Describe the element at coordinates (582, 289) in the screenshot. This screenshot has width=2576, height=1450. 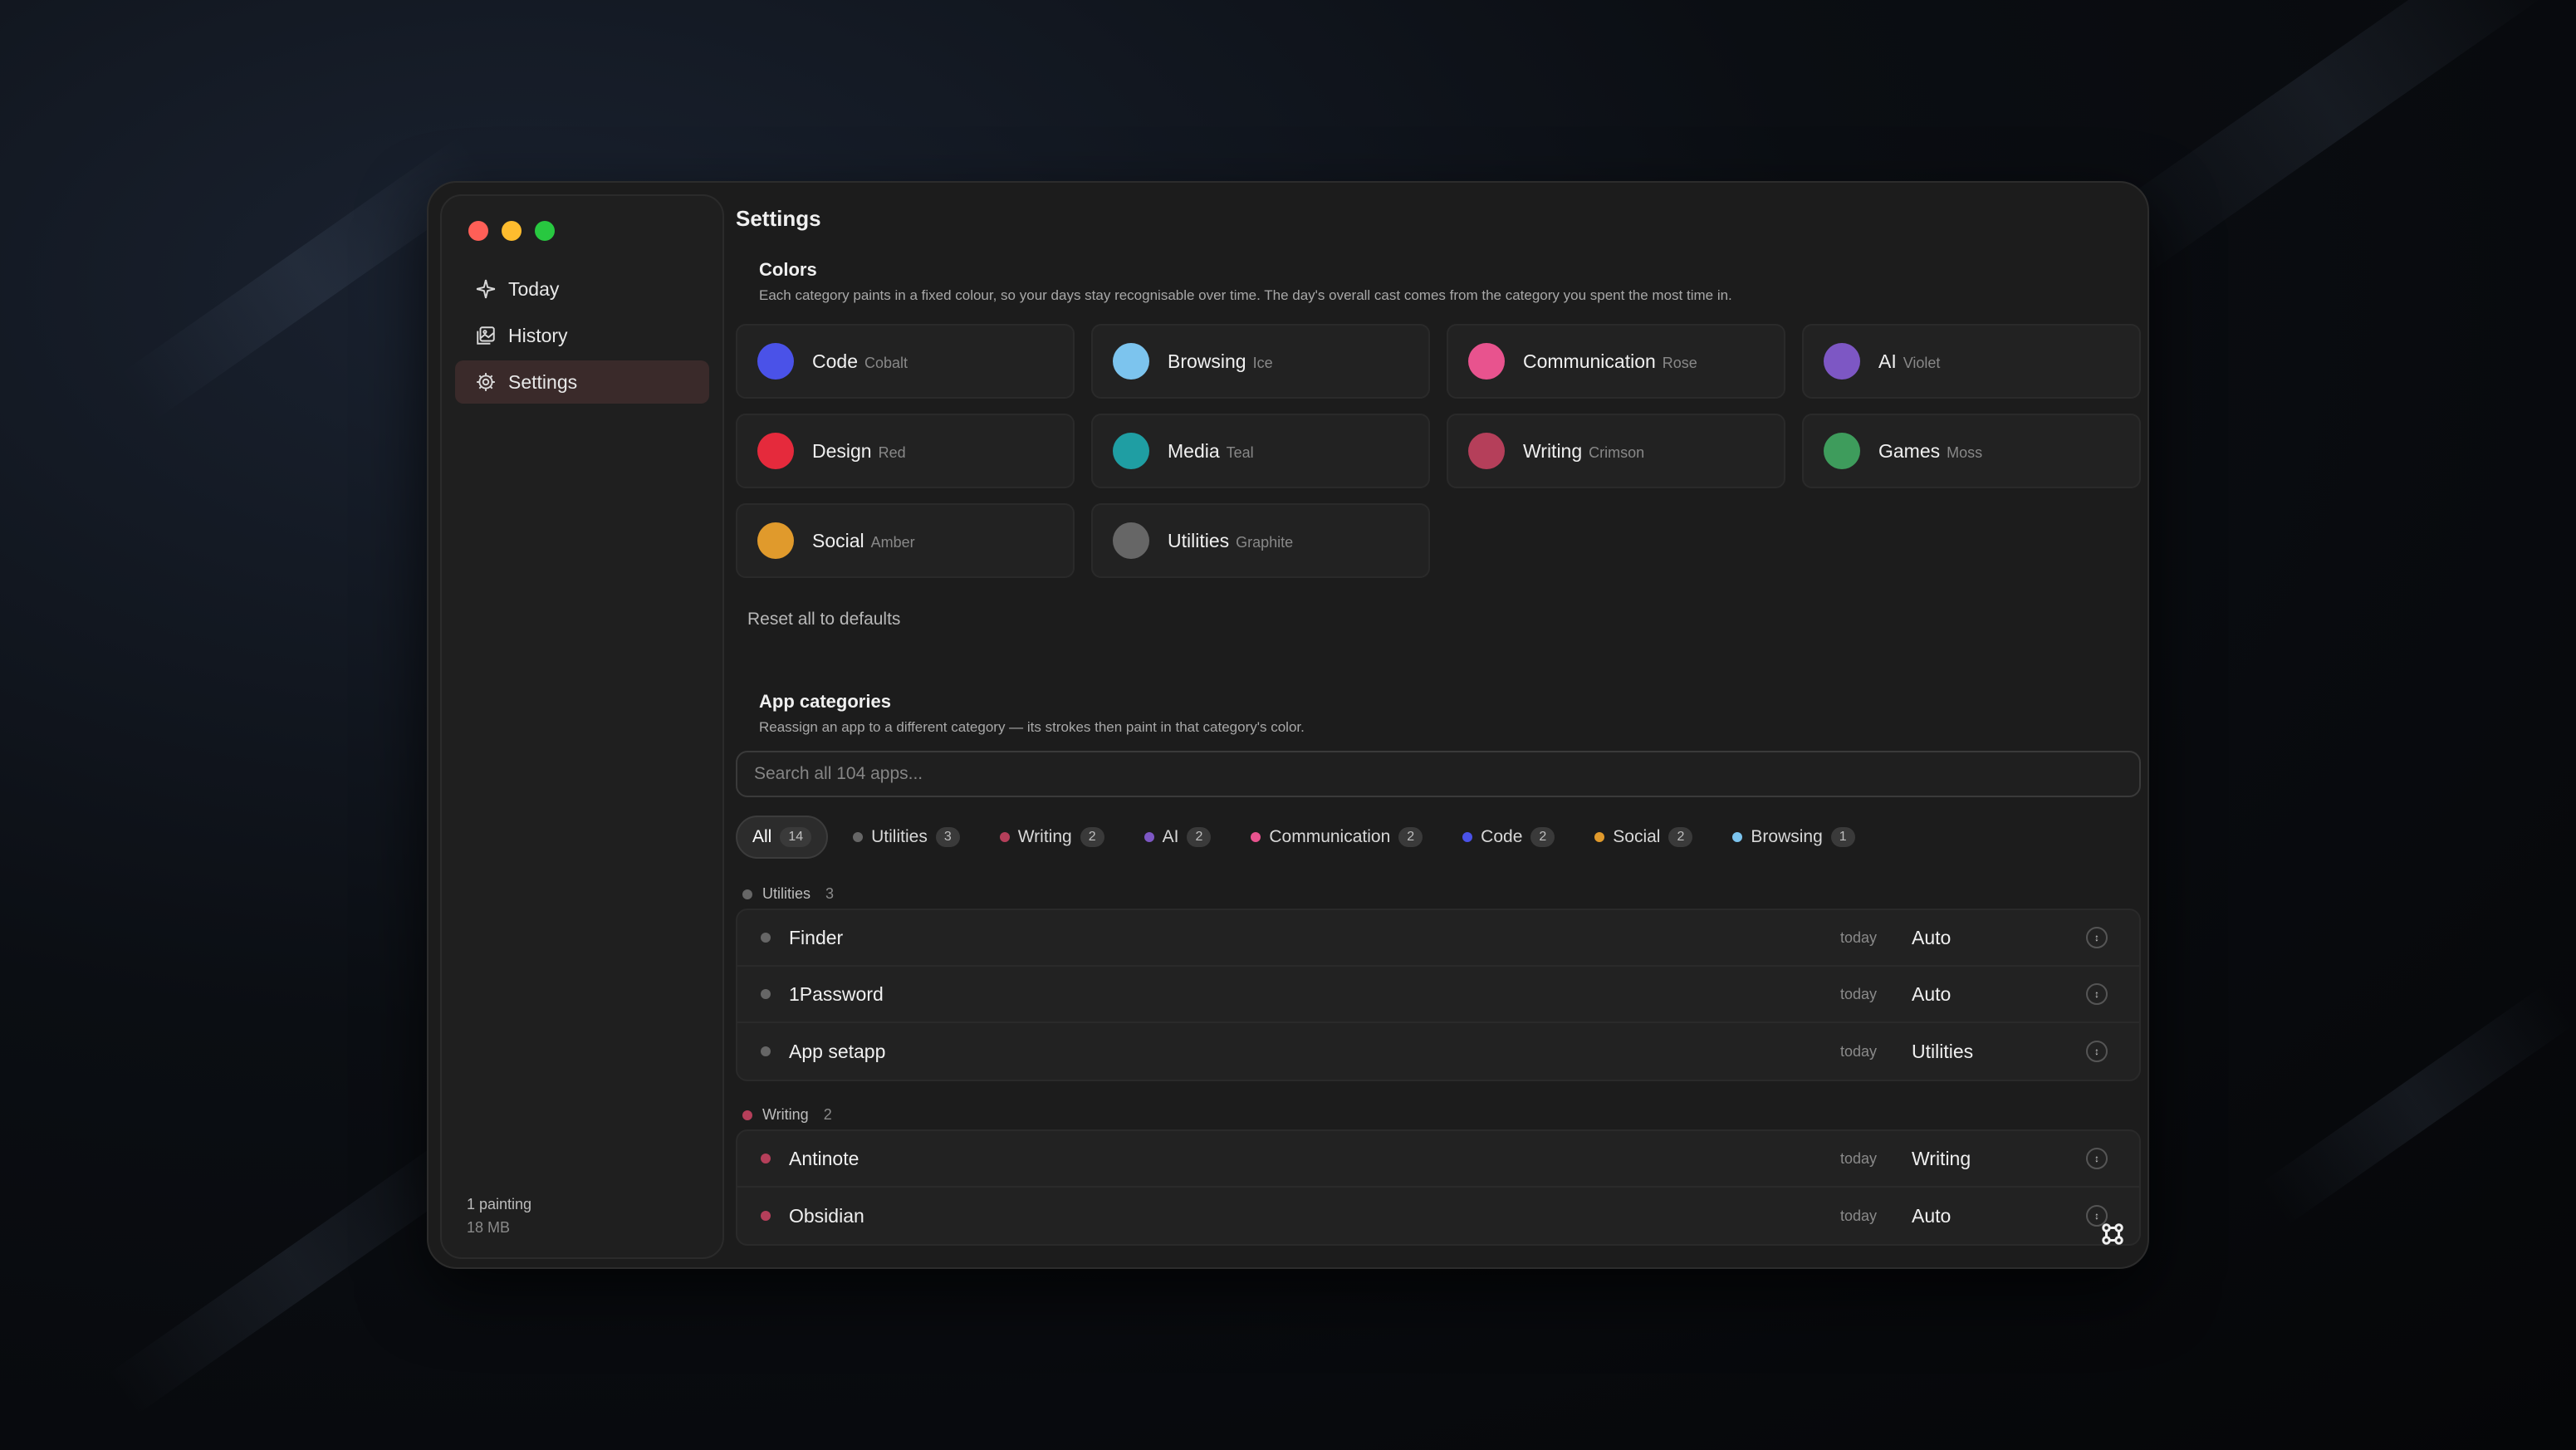
I see `sidebar-item-today: Today` at that location.